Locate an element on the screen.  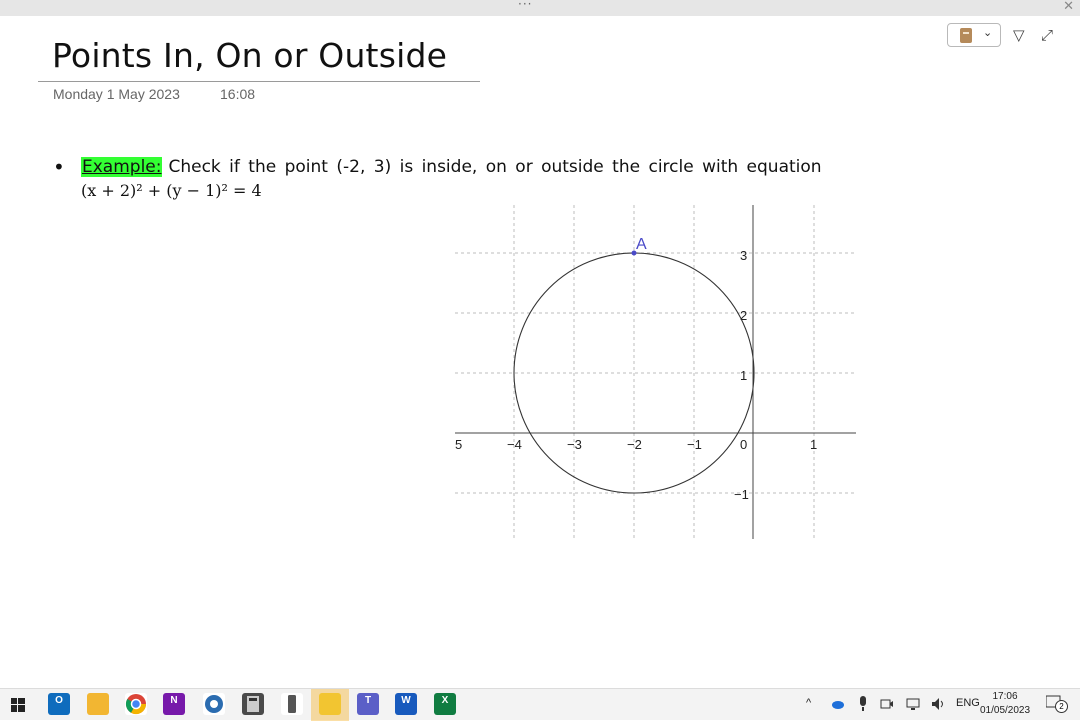
system-clock: 17:06 01/05/2023 is located at coordinates (1005, 704).